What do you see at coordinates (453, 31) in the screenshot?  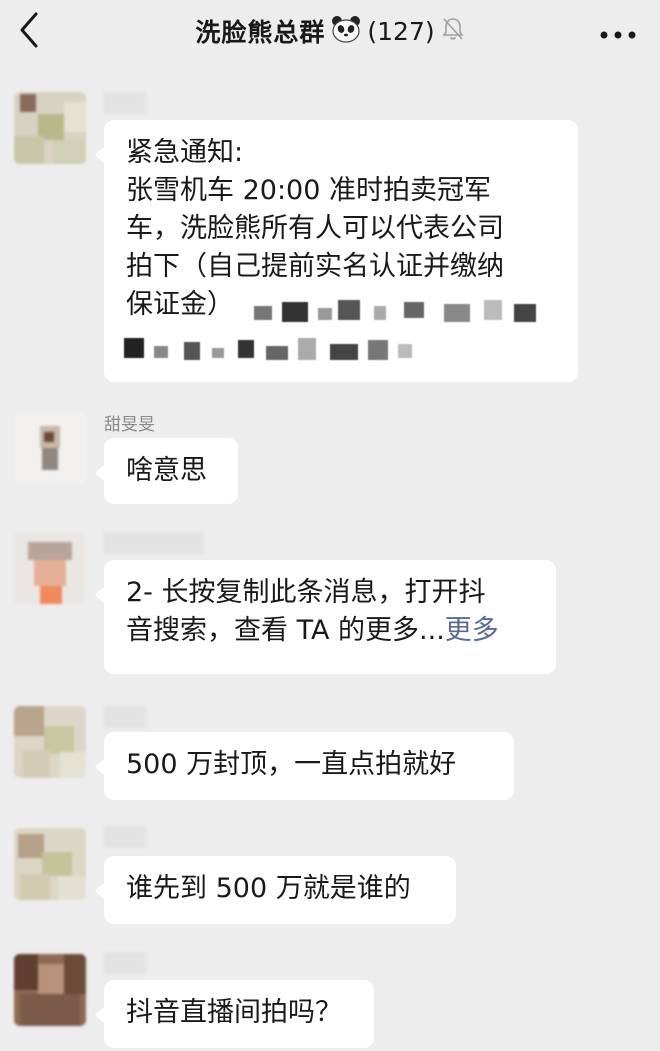 I see `bell-muted-icon` at bounding box center [453, 31].